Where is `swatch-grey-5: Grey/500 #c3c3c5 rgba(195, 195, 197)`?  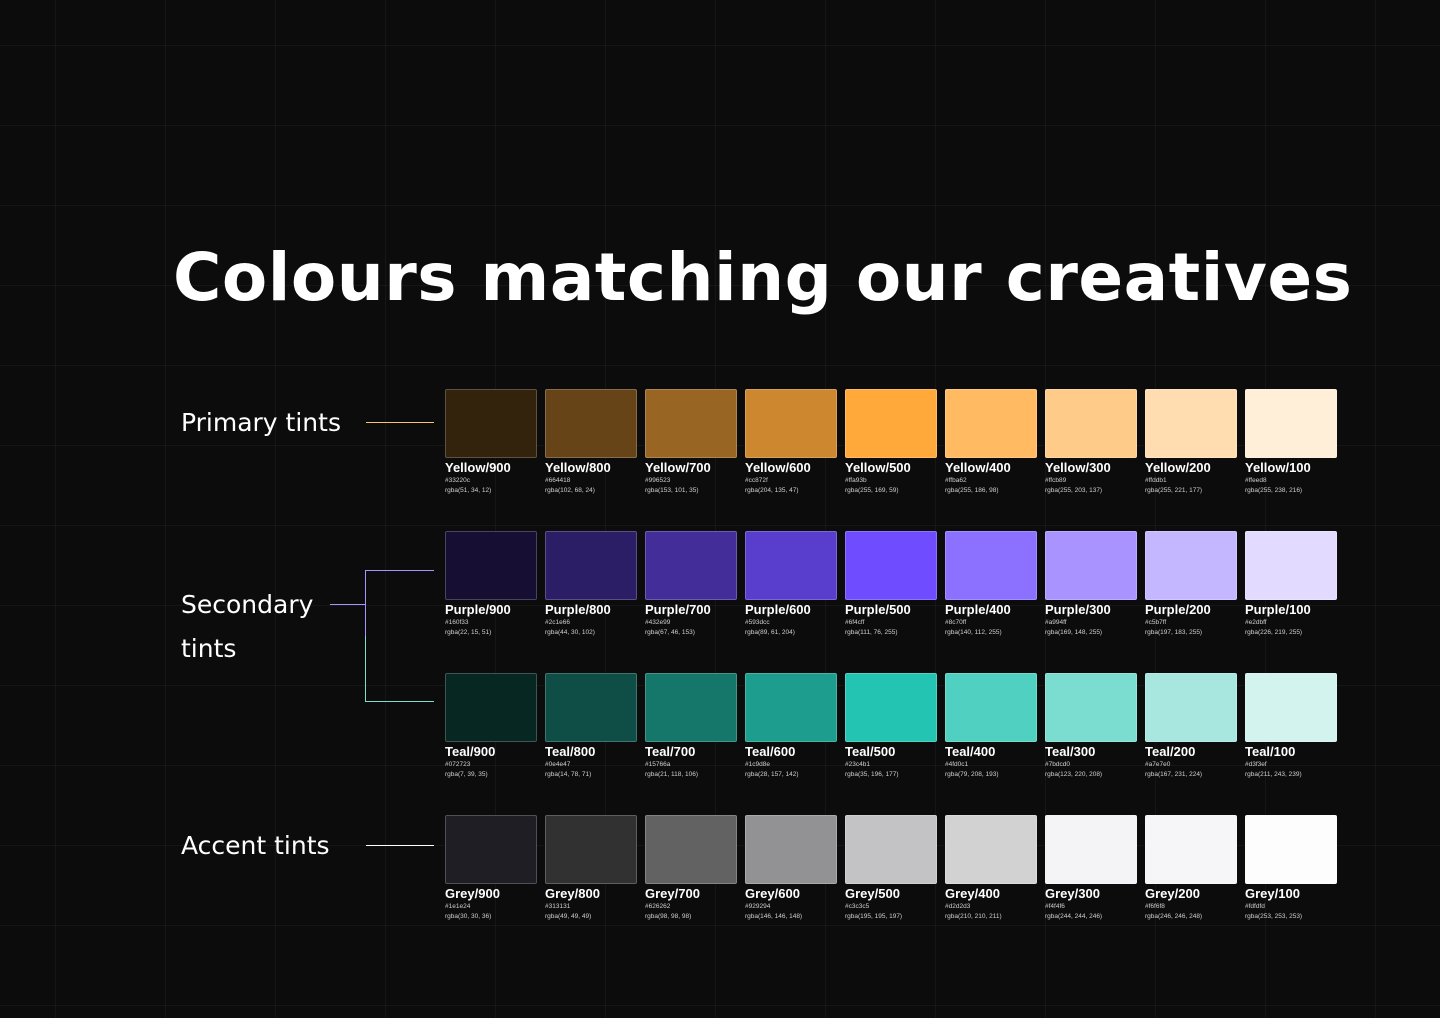 swatch-grey-5: Grey/500 #c3c3c5 rgba(195, 195, 197) is located at coordinates (891, 868).